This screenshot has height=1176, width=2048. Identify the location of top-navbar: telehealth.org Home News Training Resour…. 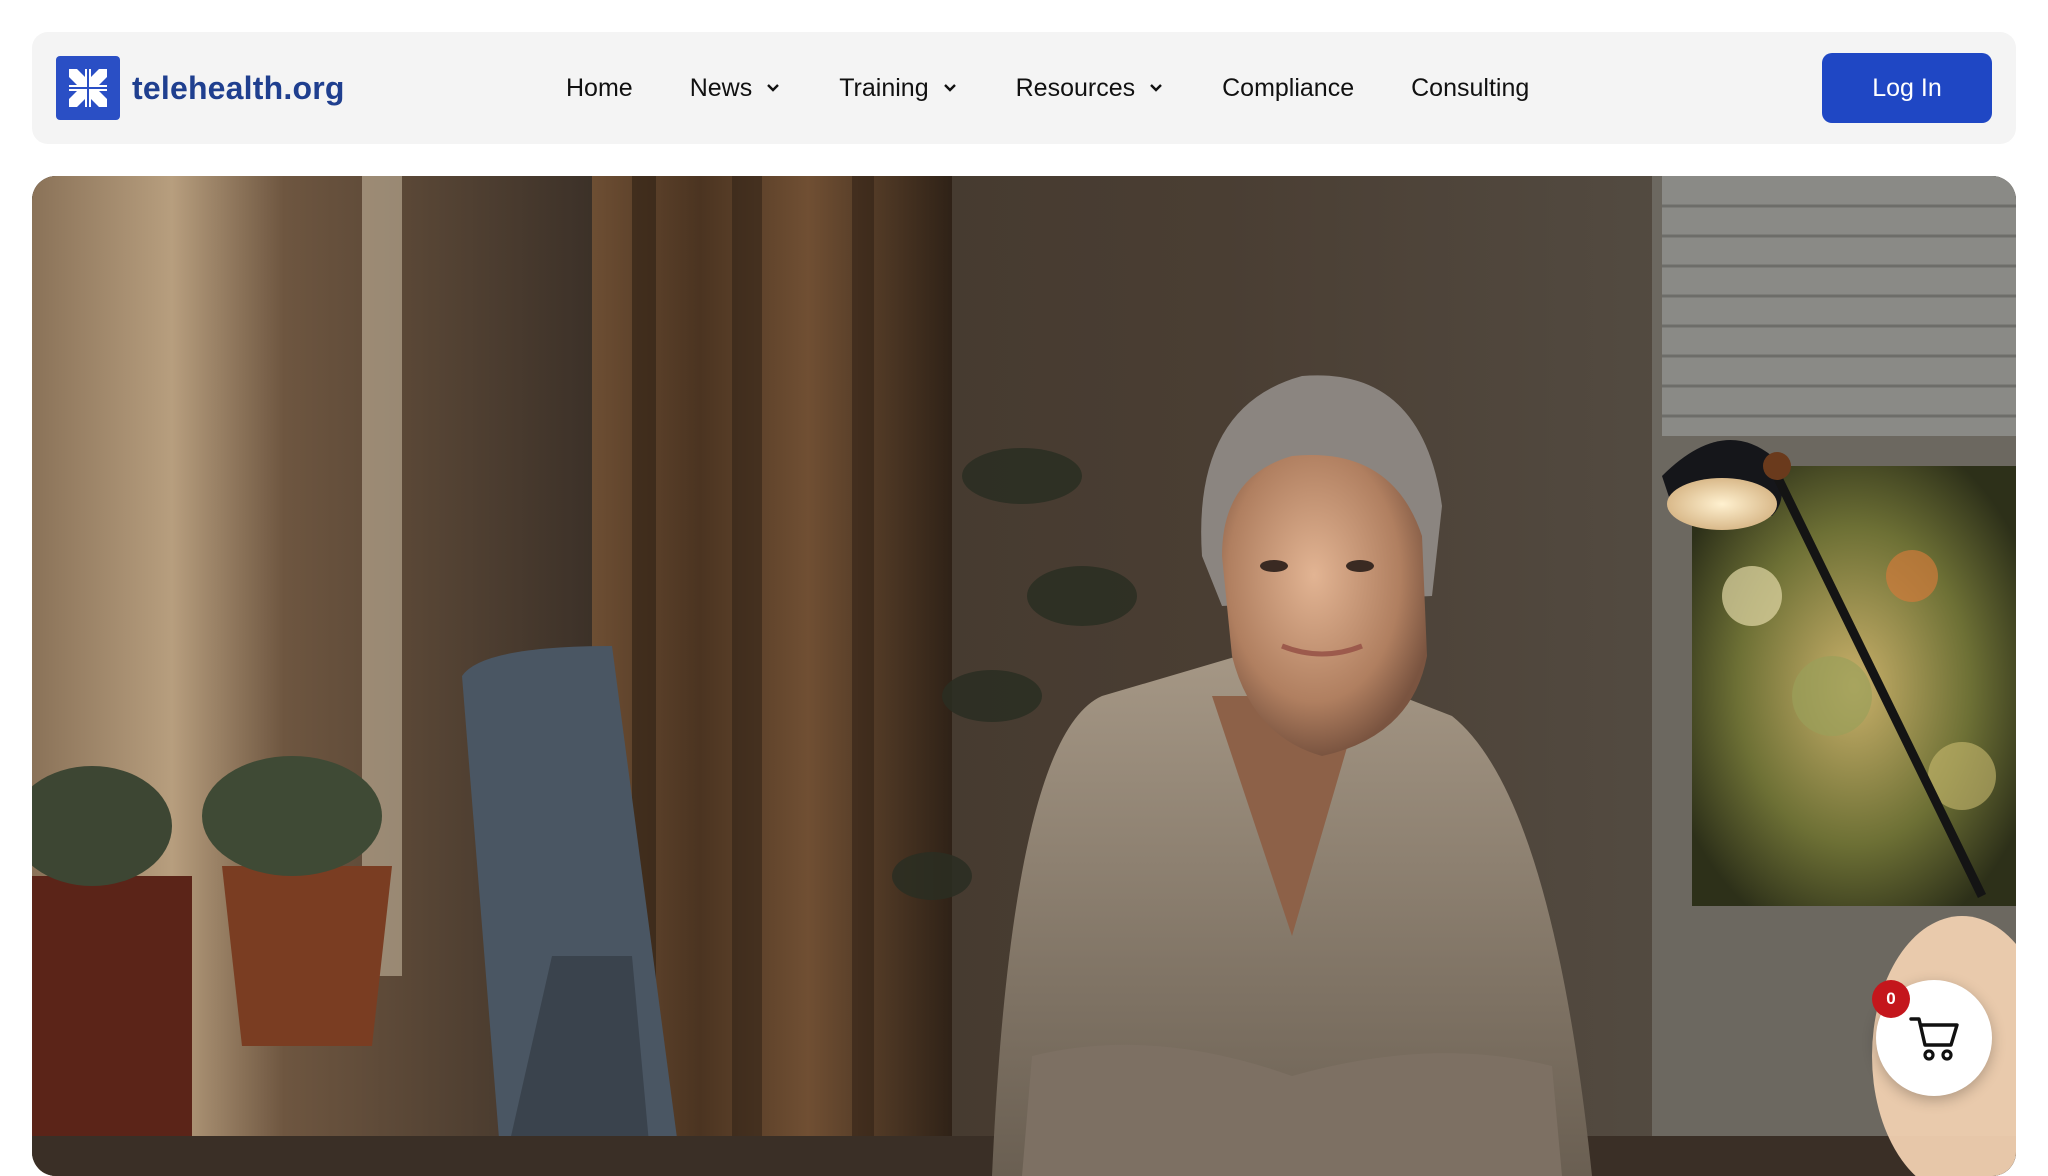
(1024, 88).